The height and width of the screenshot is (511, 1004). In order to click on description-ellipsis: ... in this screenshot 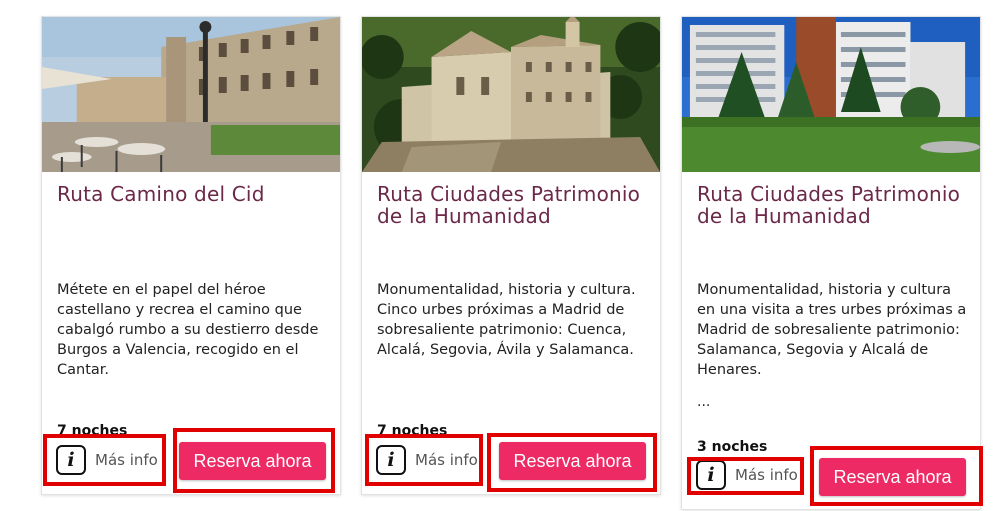, I will do `click(704, 402)`.